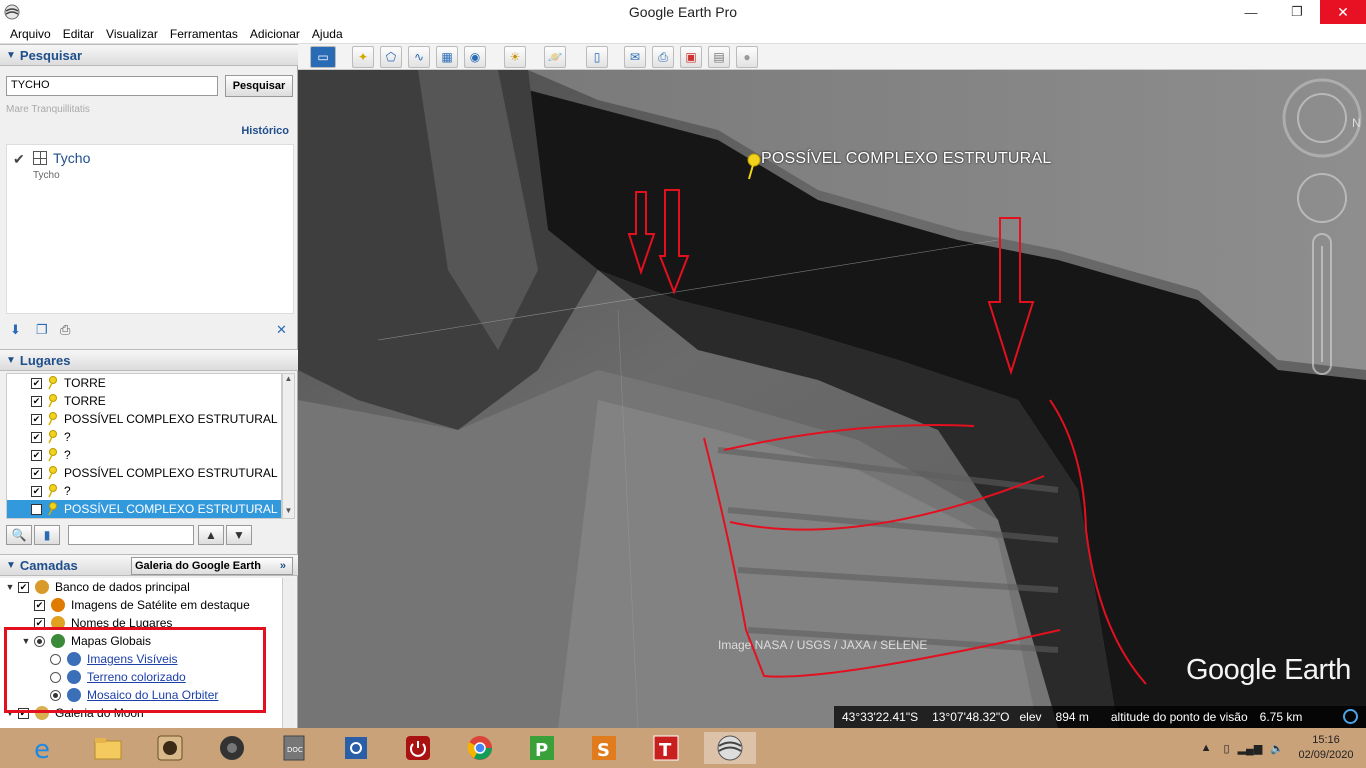 The image size is (1366, 768). What do you see at coordinates (635, 57) in the screenshot?
I see `email-button: ✉` at bounding box center [635, 57].